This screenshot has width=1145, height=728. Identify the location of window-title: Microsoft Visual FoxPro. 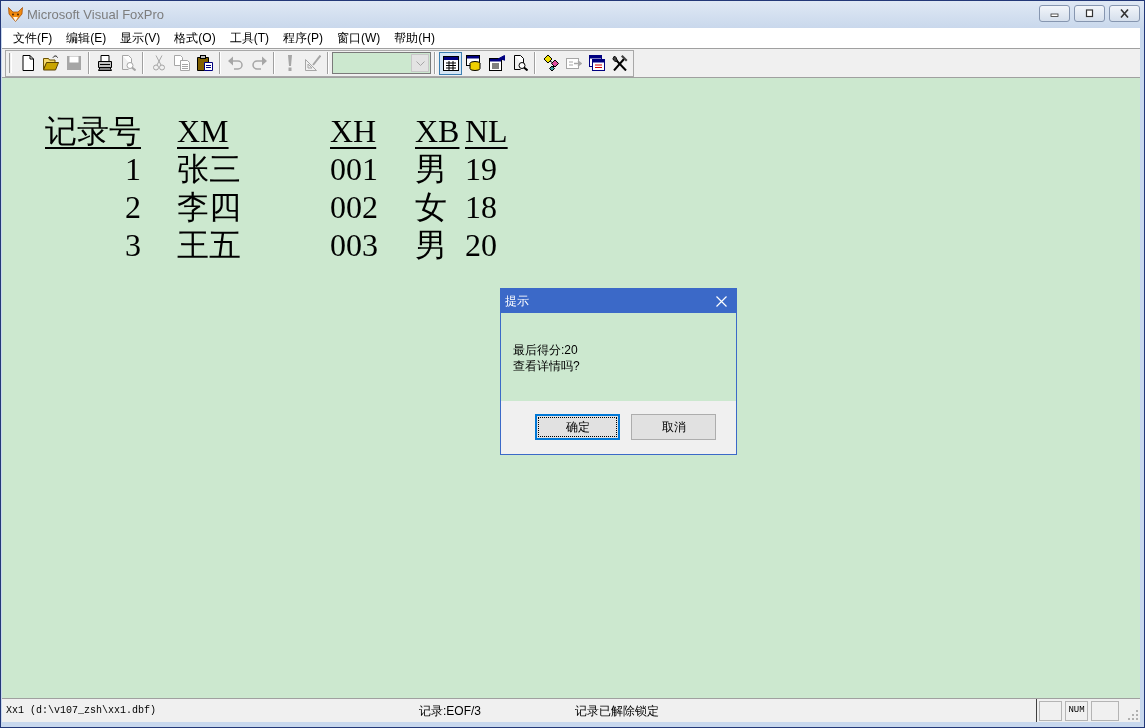
(96, 14).